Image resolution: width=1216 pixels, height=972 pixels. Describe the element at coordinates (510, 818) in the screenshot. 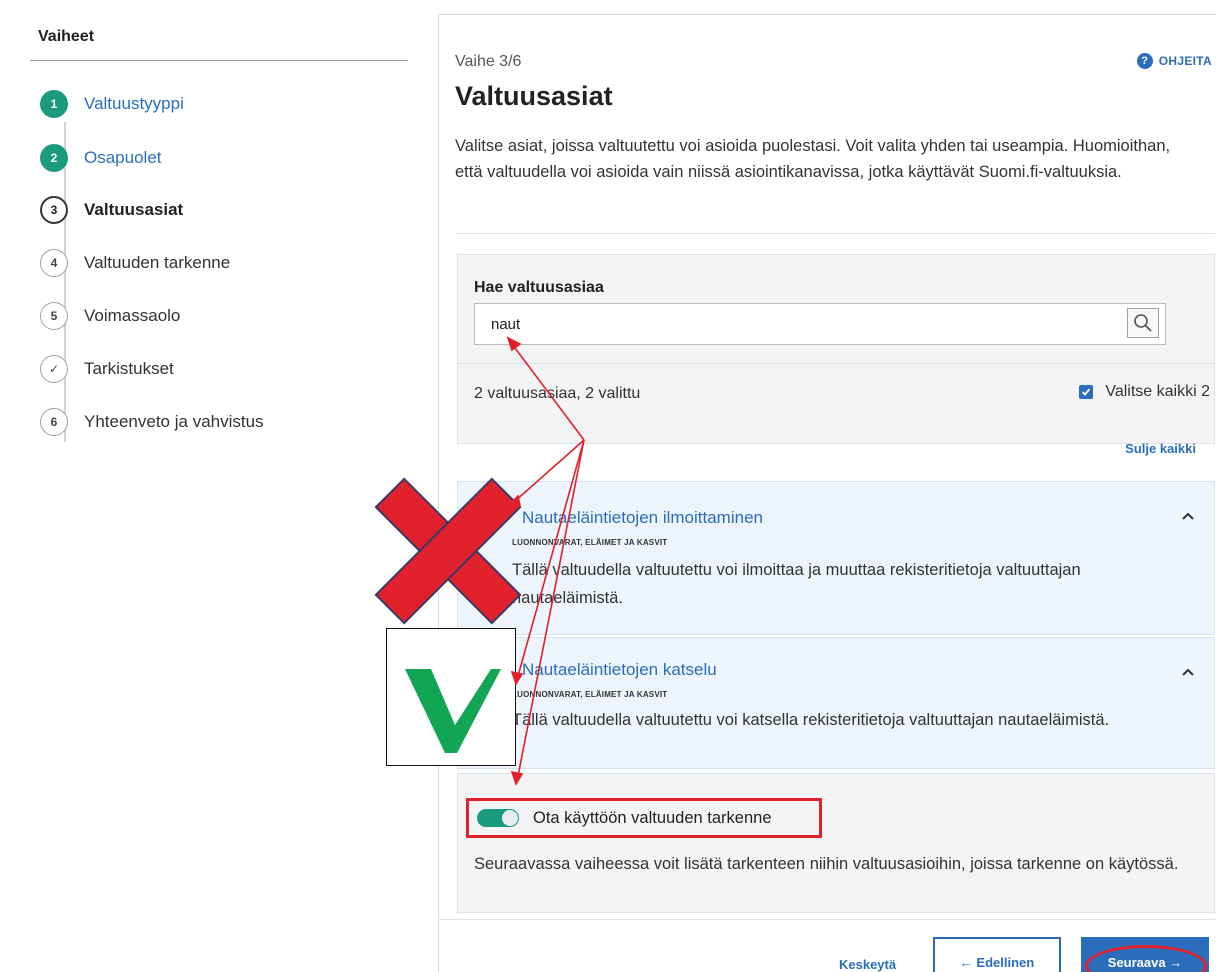

I see `toggle-knob` at that location.